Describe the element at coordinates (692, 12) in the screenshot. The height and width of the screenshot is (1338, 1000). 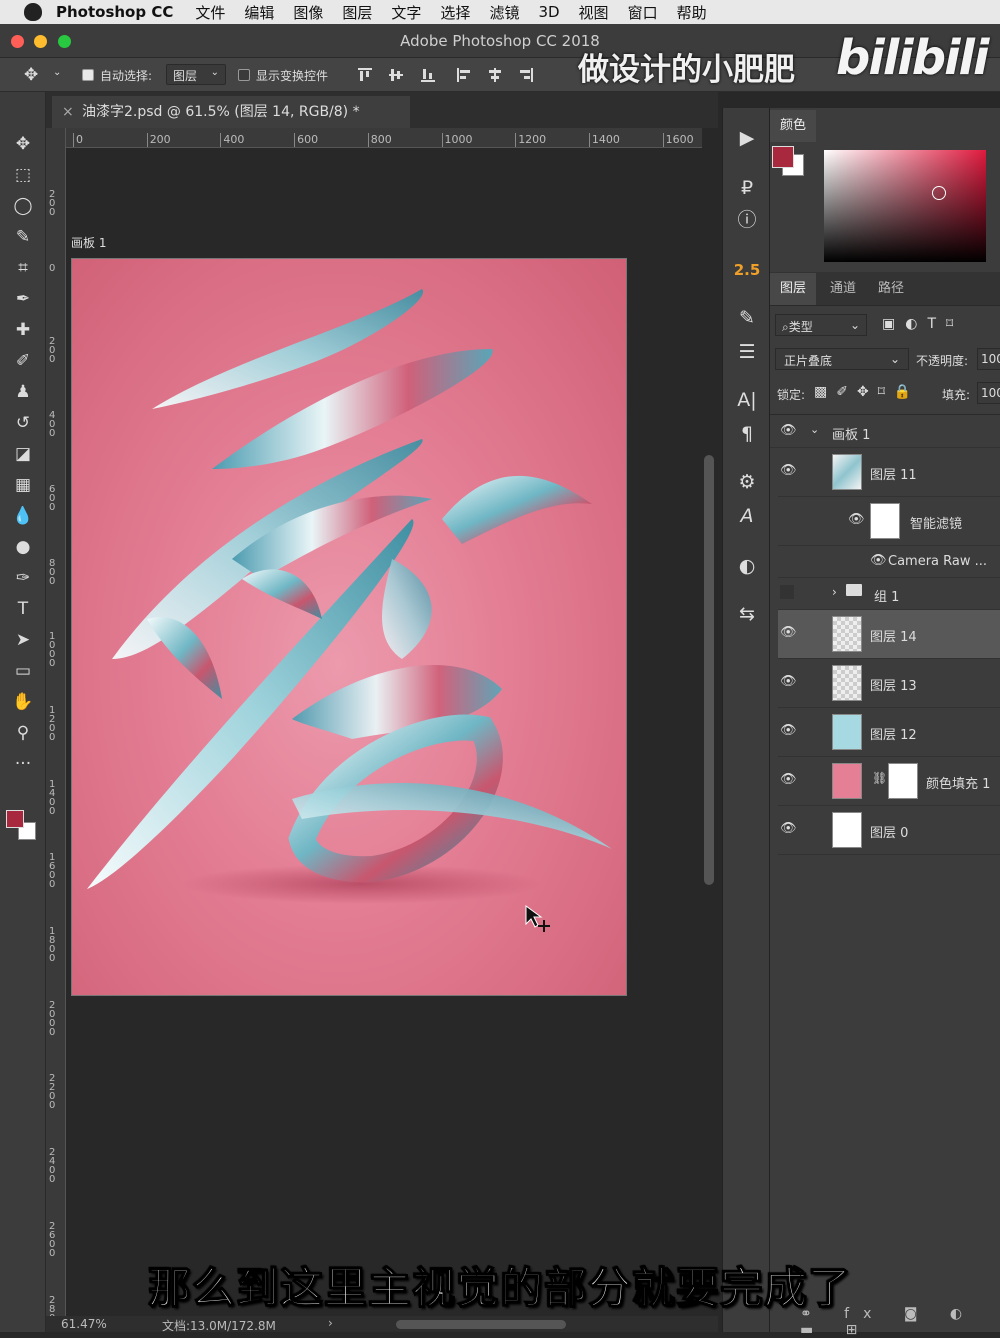
I see `menu-help: 帮助` at that location.